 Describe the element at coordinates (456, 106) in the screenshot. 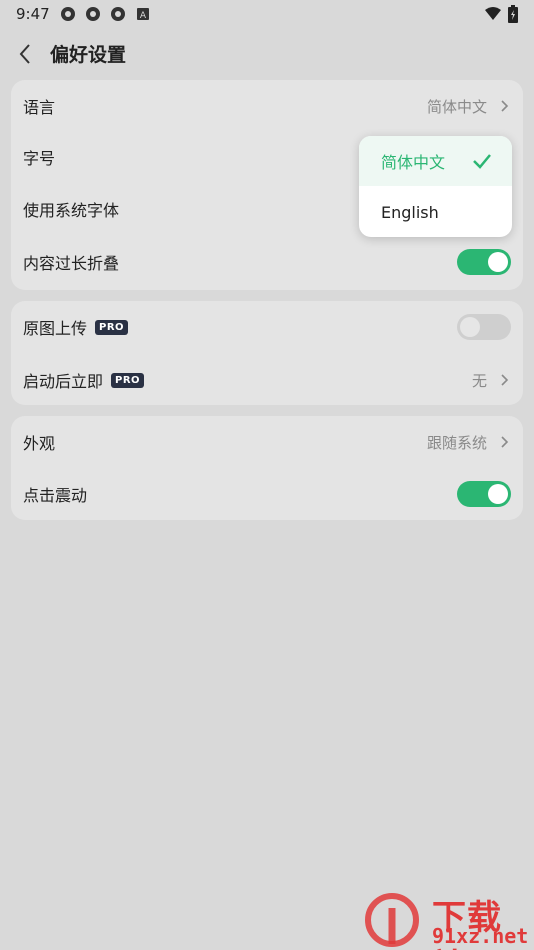

I see `language-value: 简体中文` at that location.